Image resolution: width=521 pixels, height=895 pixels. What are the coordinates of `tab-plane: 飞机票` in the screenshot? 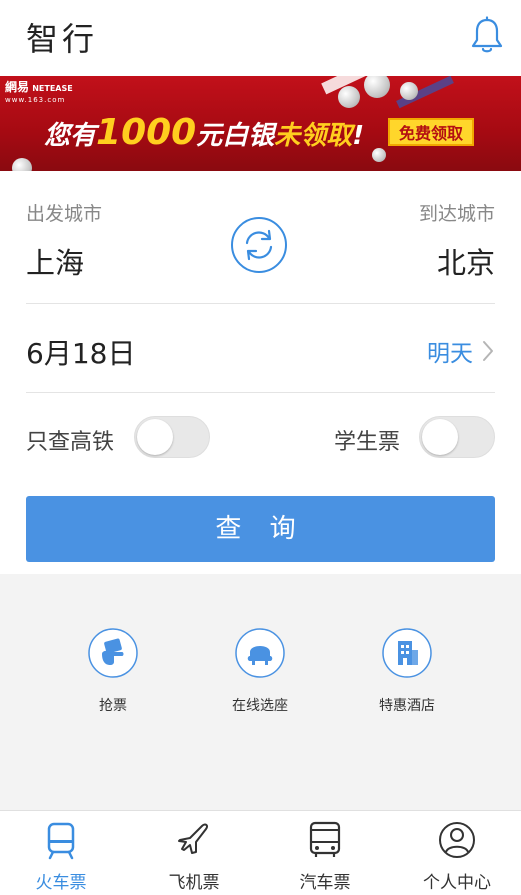 It's located at (194, 856).